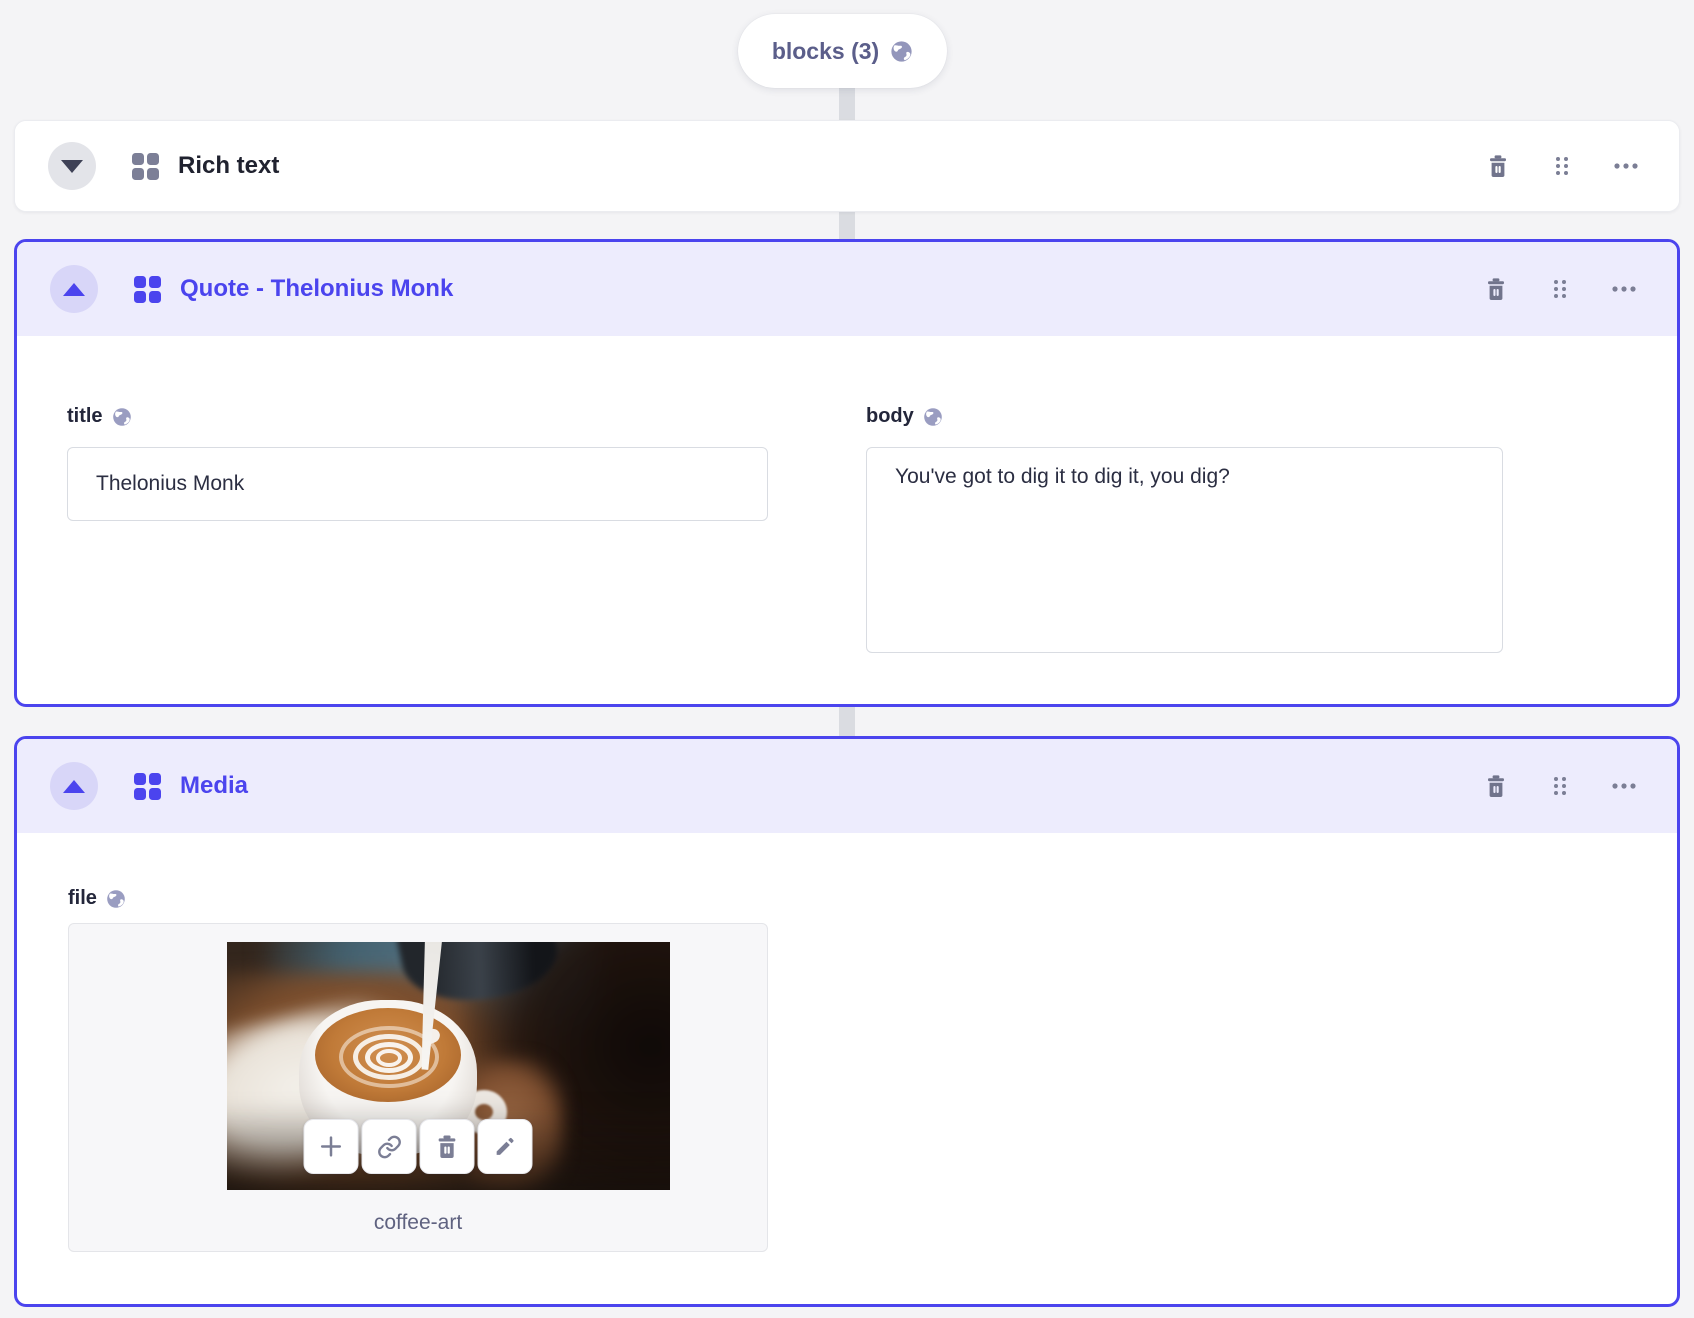 Image resolution: width=1694 pixels, height=1318 pixels. I want to click on block-title: Quote - Thelonius Monk, so click(317, 288).